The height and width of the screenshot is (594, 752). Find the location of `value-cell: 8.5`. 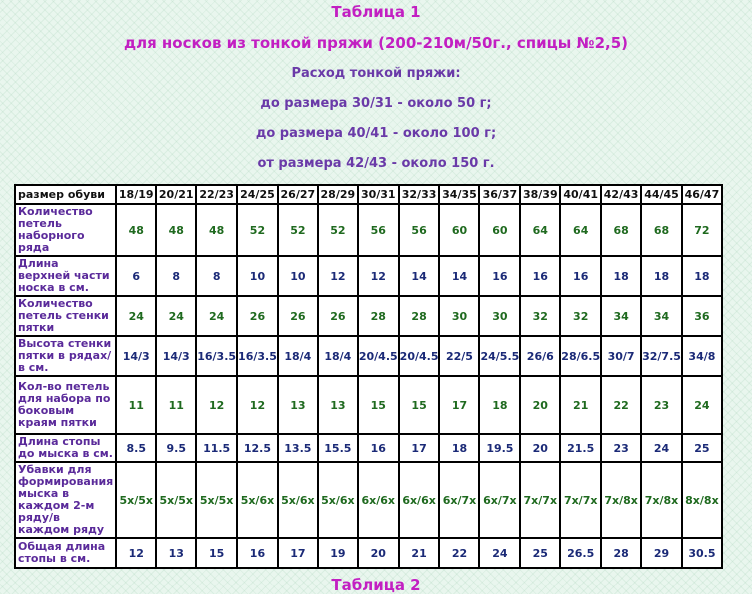

value-cell: 8.5 is located at coordinates (136, 448).